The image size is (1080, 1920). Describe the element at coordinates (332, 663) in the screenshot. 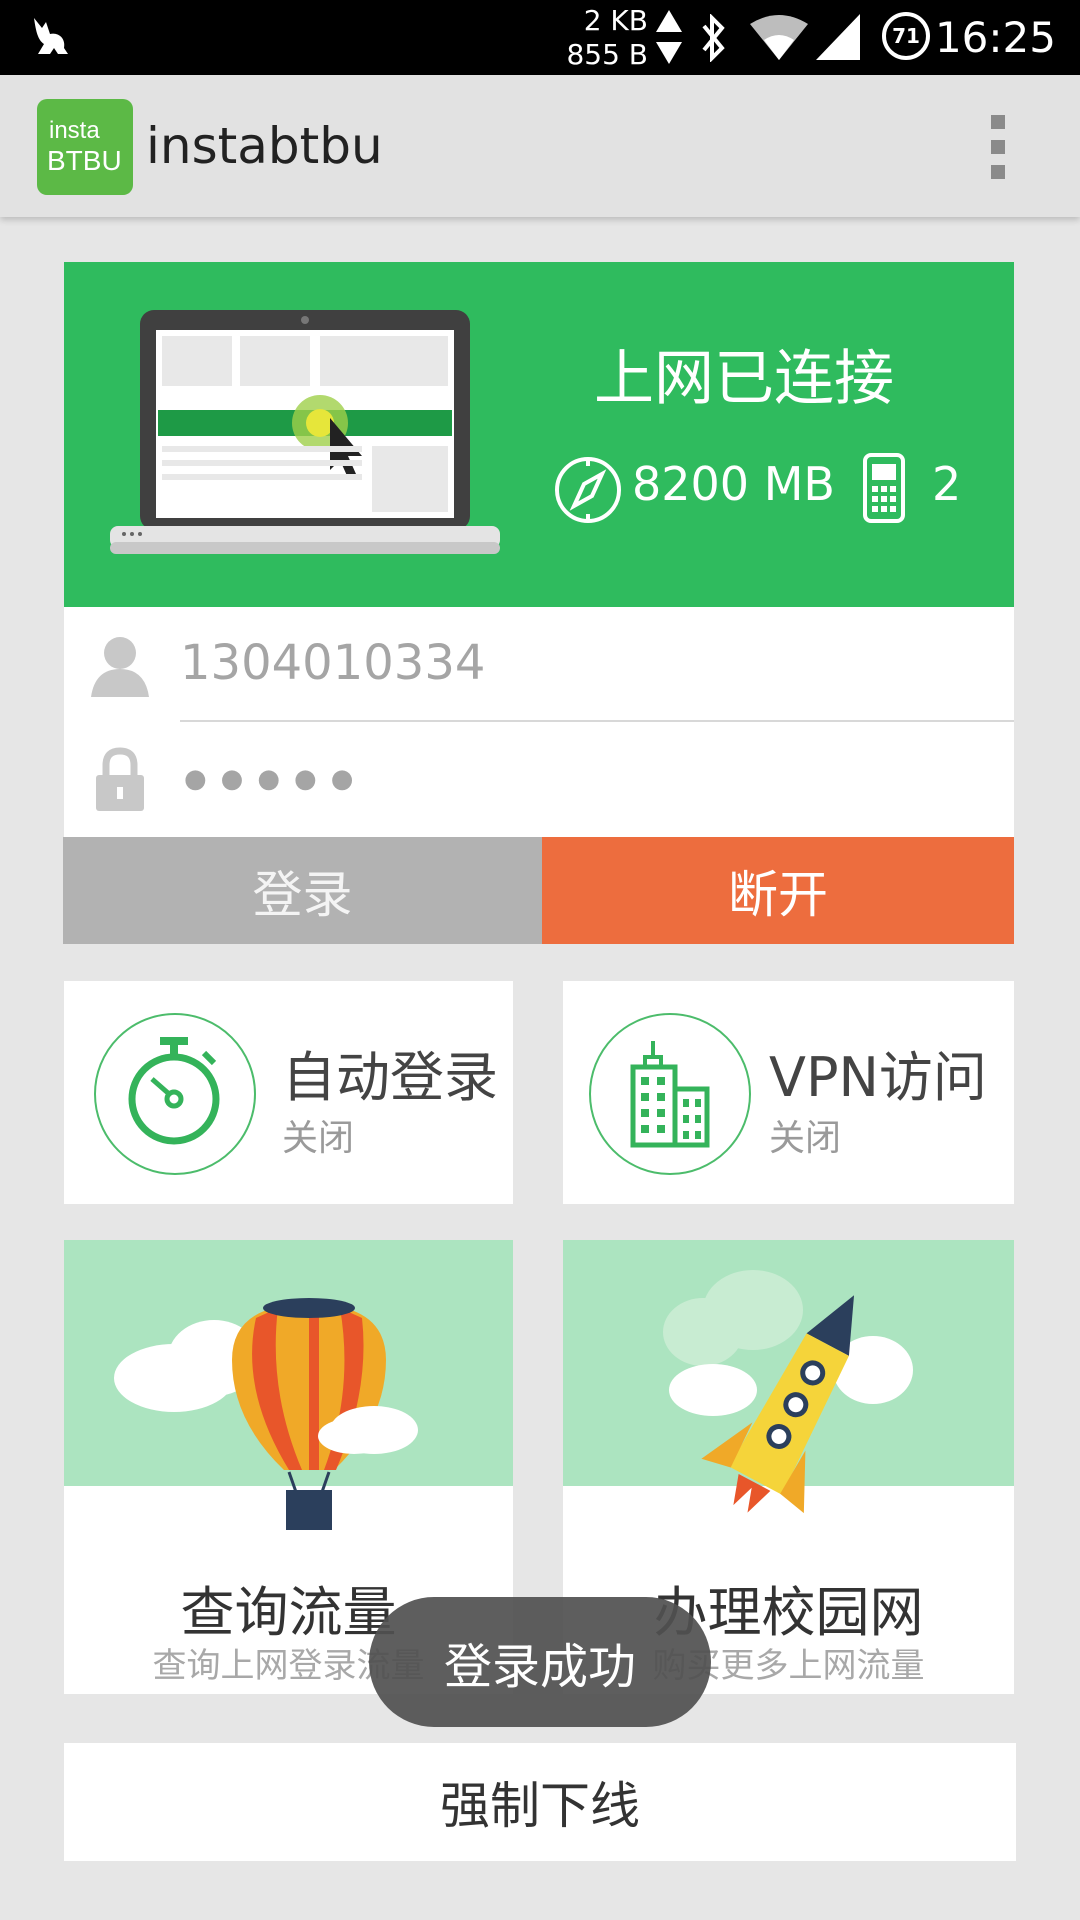

I see `username-field: 1304010334` at that location.